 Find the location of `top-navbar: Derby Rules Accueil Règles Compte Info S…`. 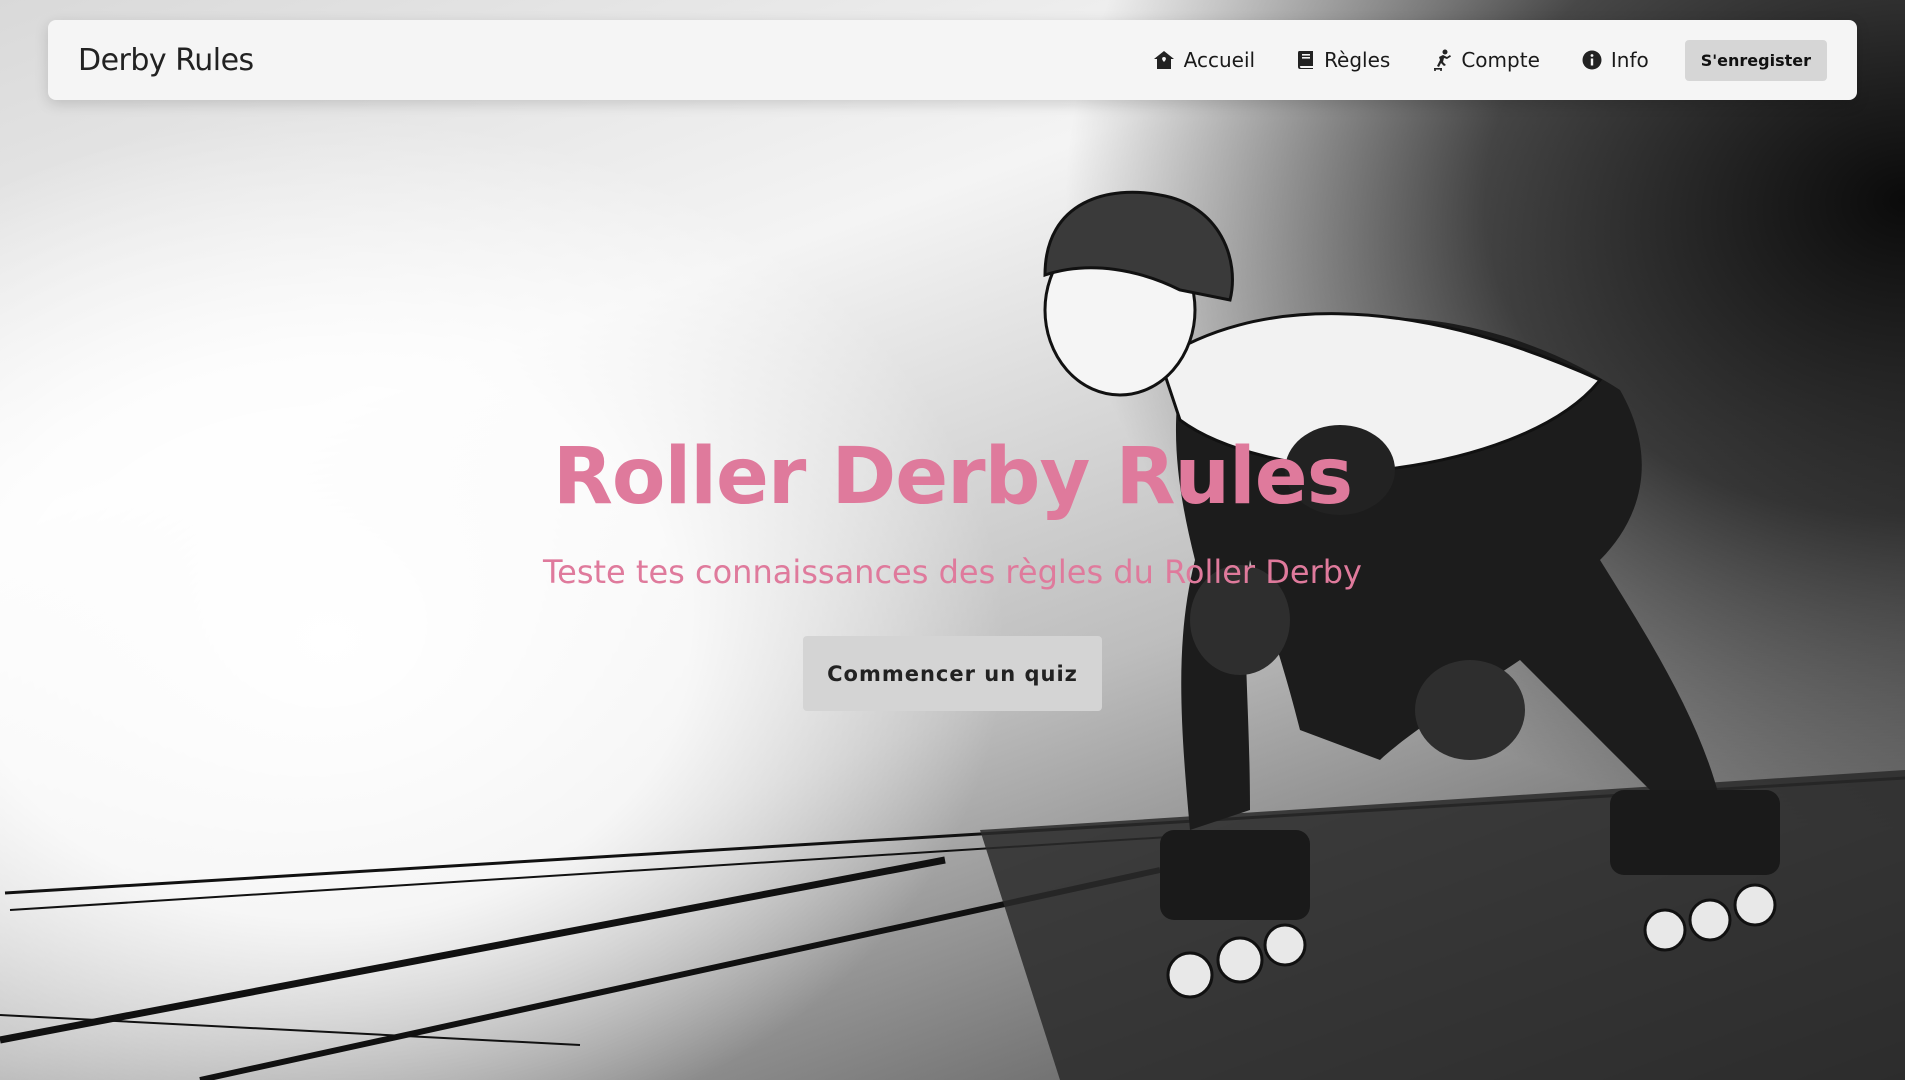

top-navbar: Derby Rules Accueil Règles Compte Info S… is located at coordinates (952, 60).